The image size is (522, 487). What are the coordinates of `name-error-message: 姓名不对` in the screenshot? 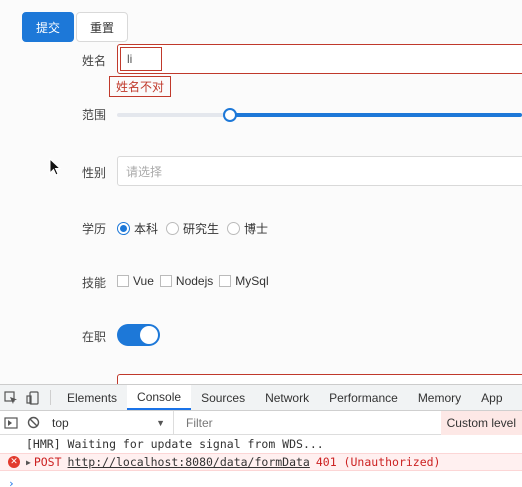 It's located at (140, 86).